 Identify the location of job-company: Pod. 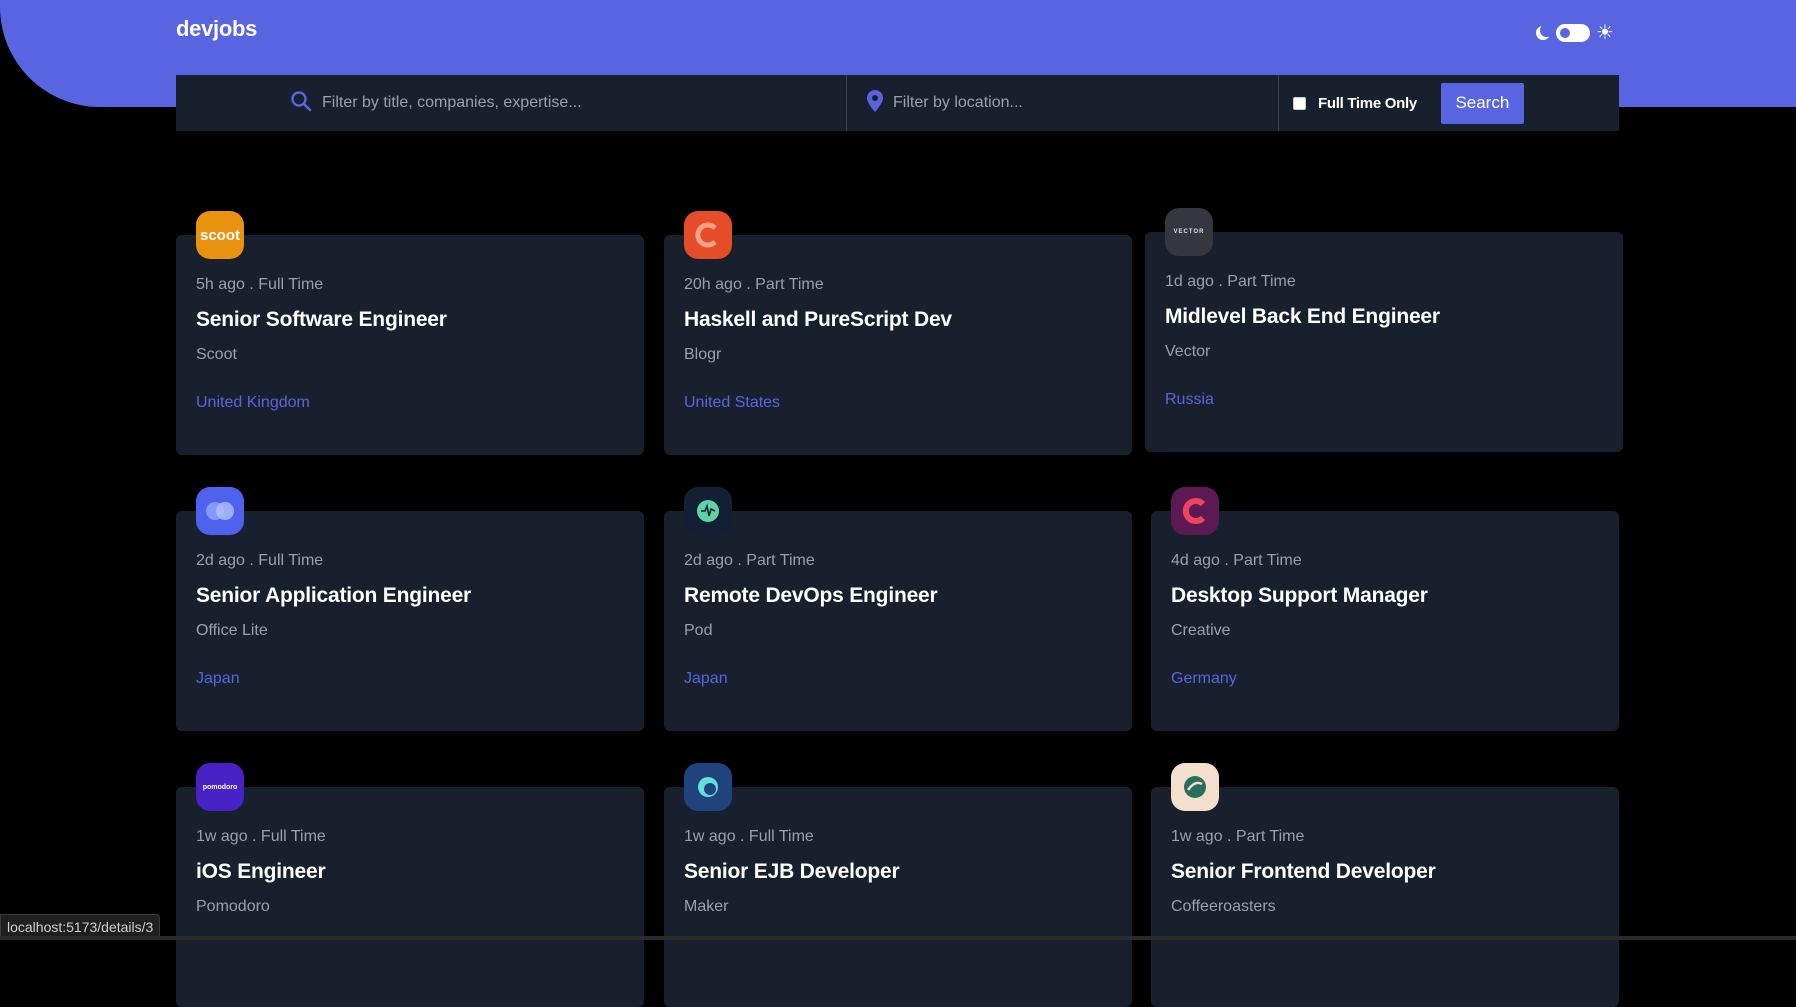
(698, 630).